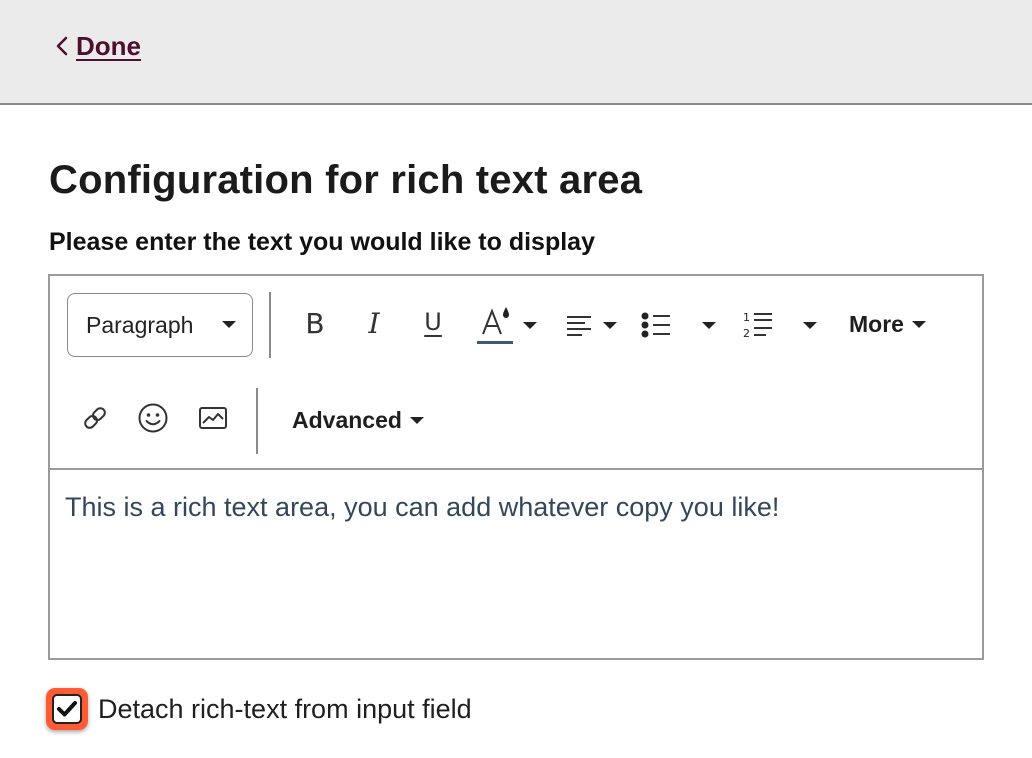 The width and height of the screenshot is (1032, 758). I want to click on align-dropdown, so click(591, 325).